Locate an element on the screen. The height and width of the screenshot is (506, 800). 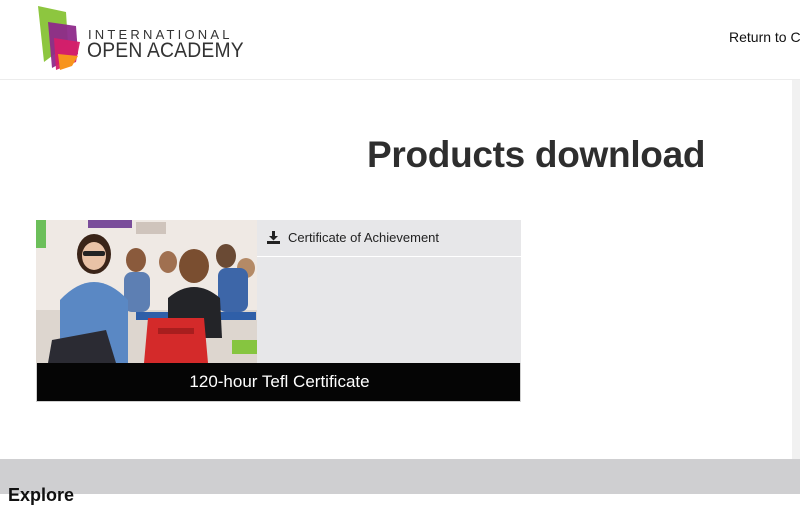
page-title: Products download is located at coordinates (536, 154).